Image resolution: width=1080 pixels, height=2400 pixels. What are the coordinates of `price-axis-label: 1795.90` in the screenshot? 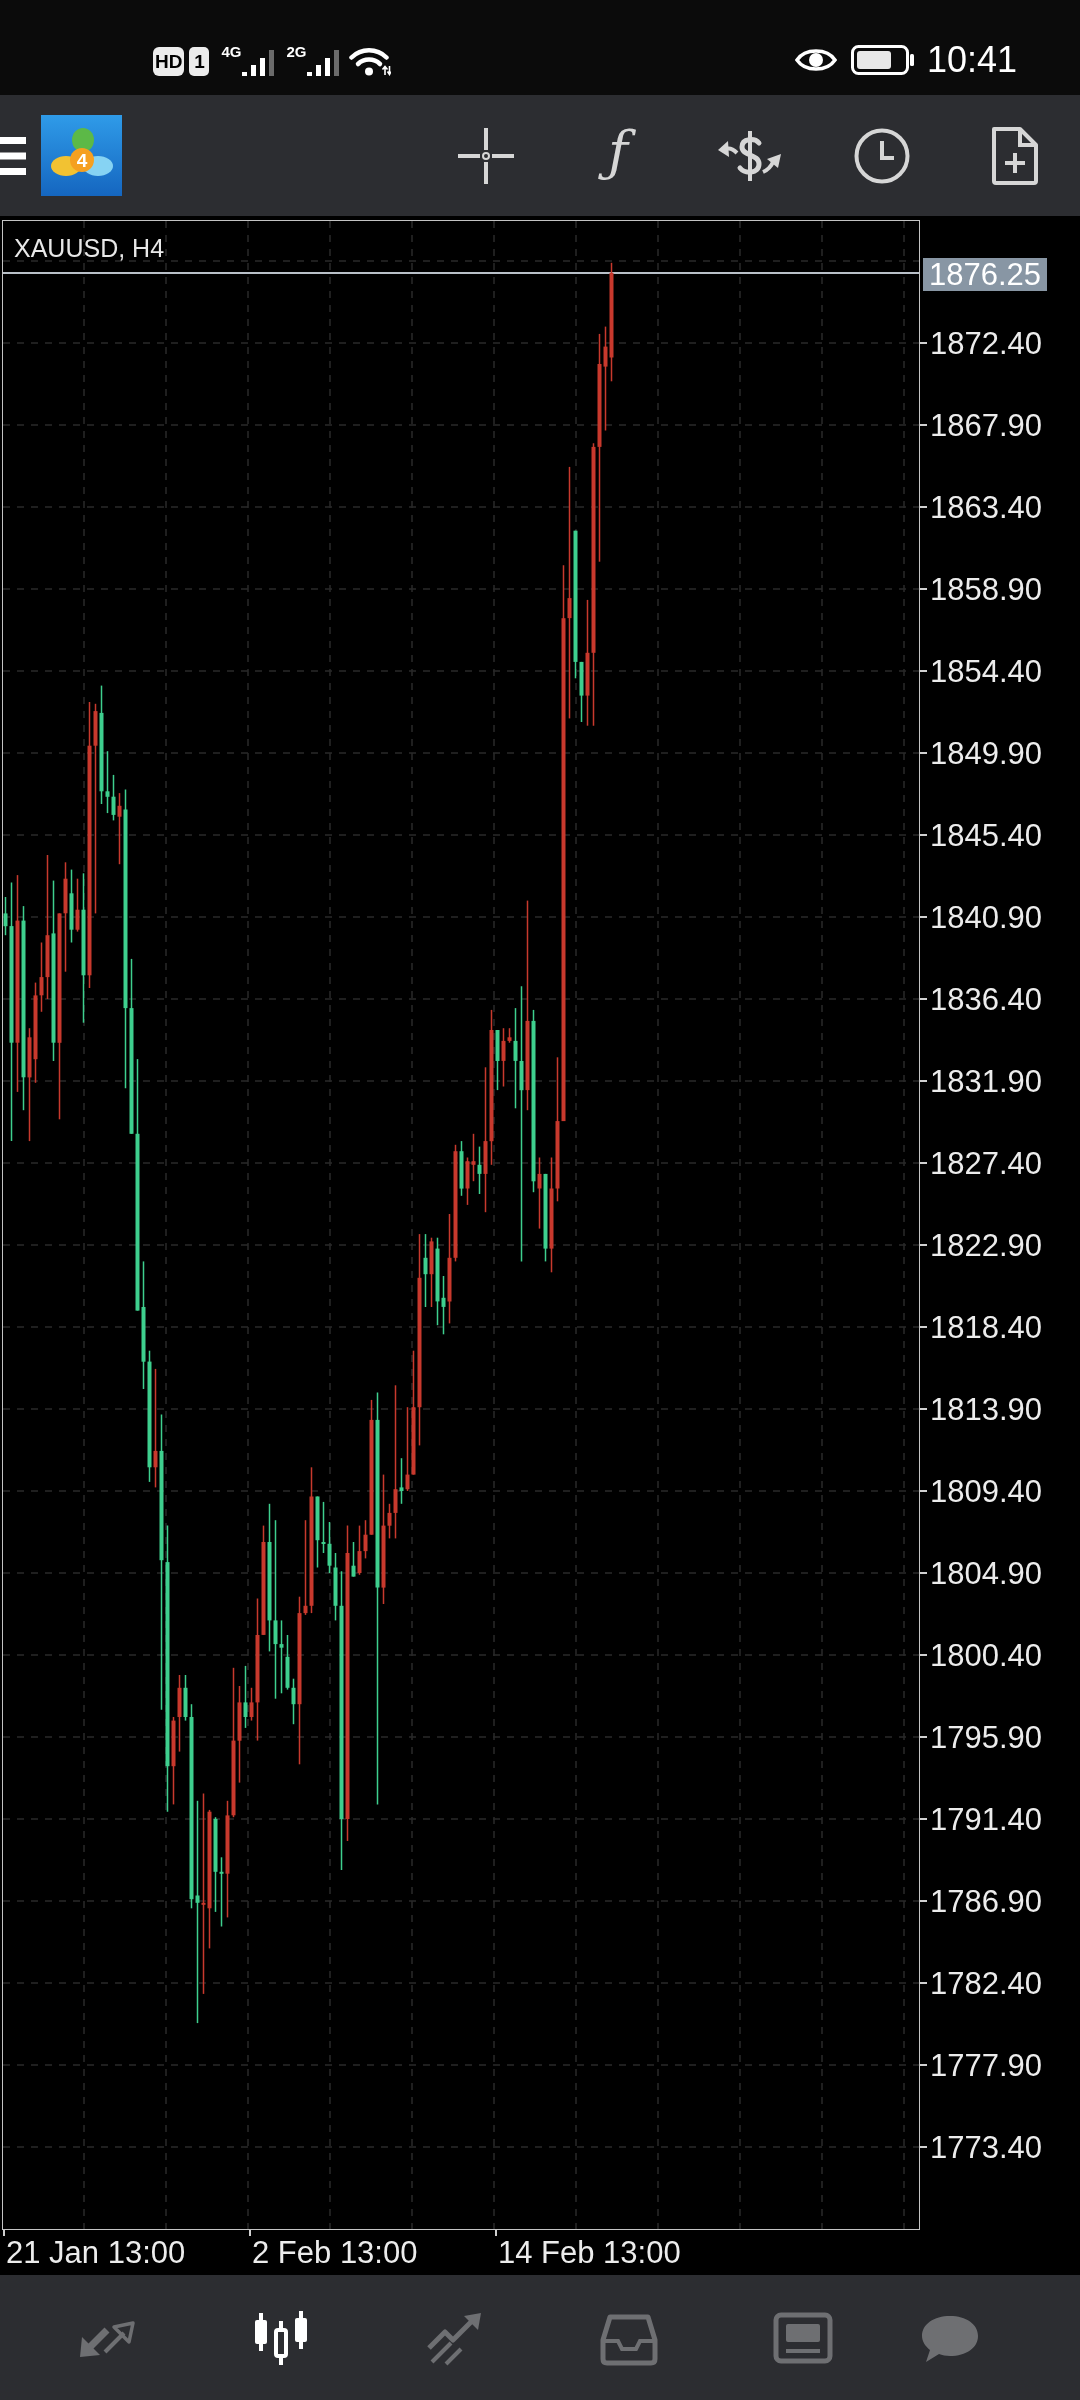 It's located at (986, 1737).